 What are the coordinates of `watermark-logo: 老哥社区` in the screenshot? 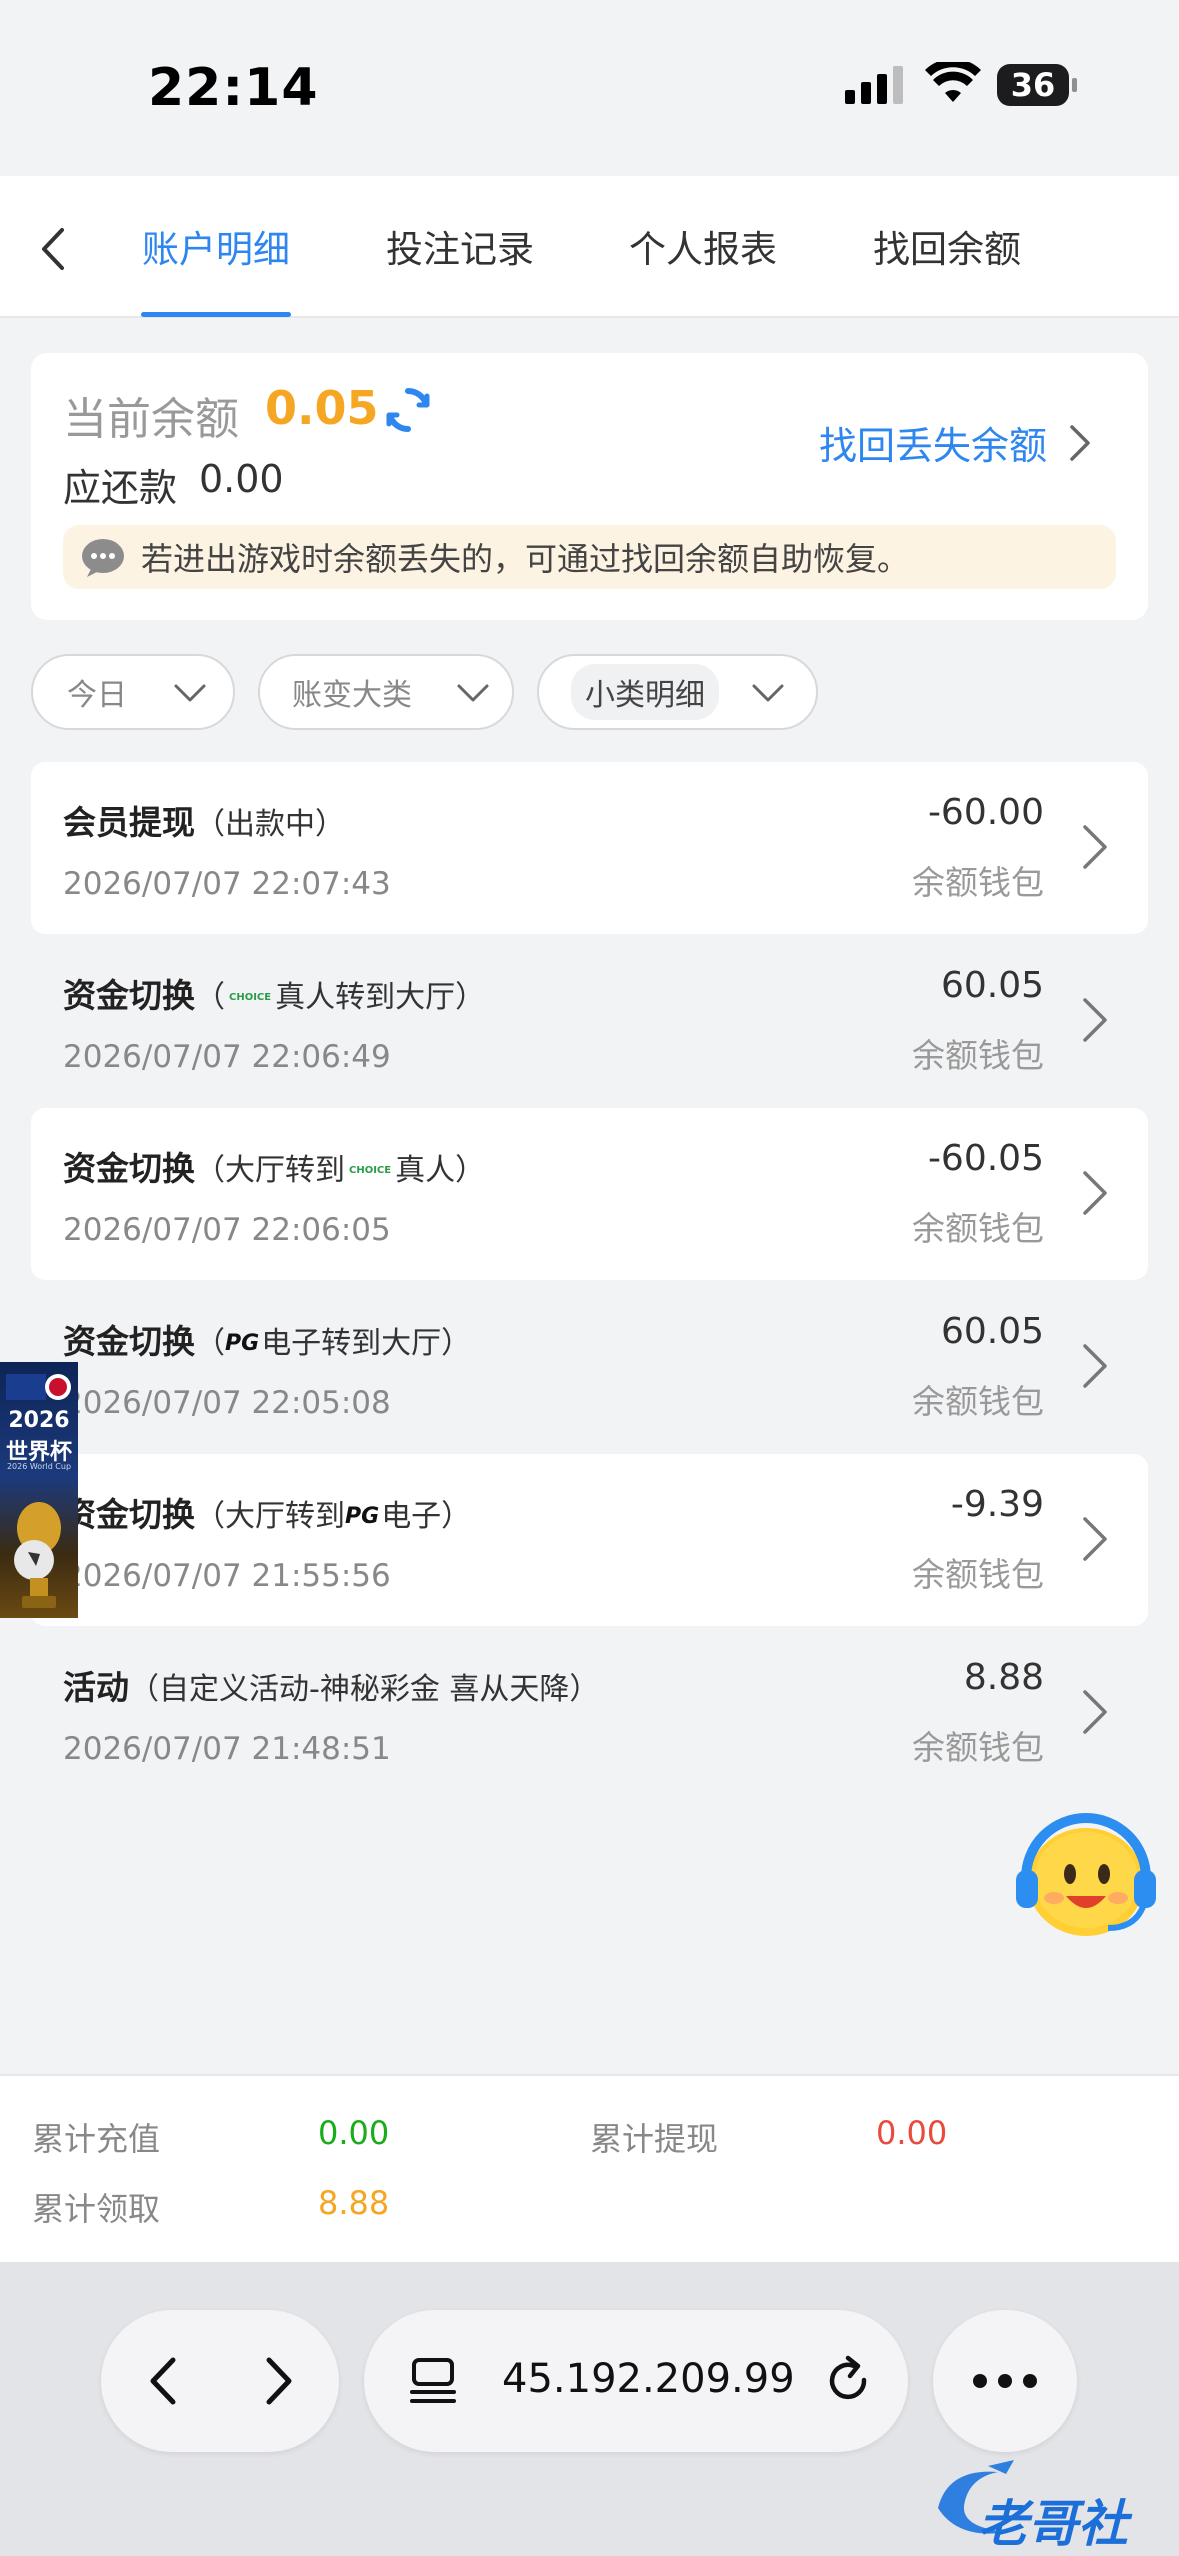 It's located at (1043, 2500).